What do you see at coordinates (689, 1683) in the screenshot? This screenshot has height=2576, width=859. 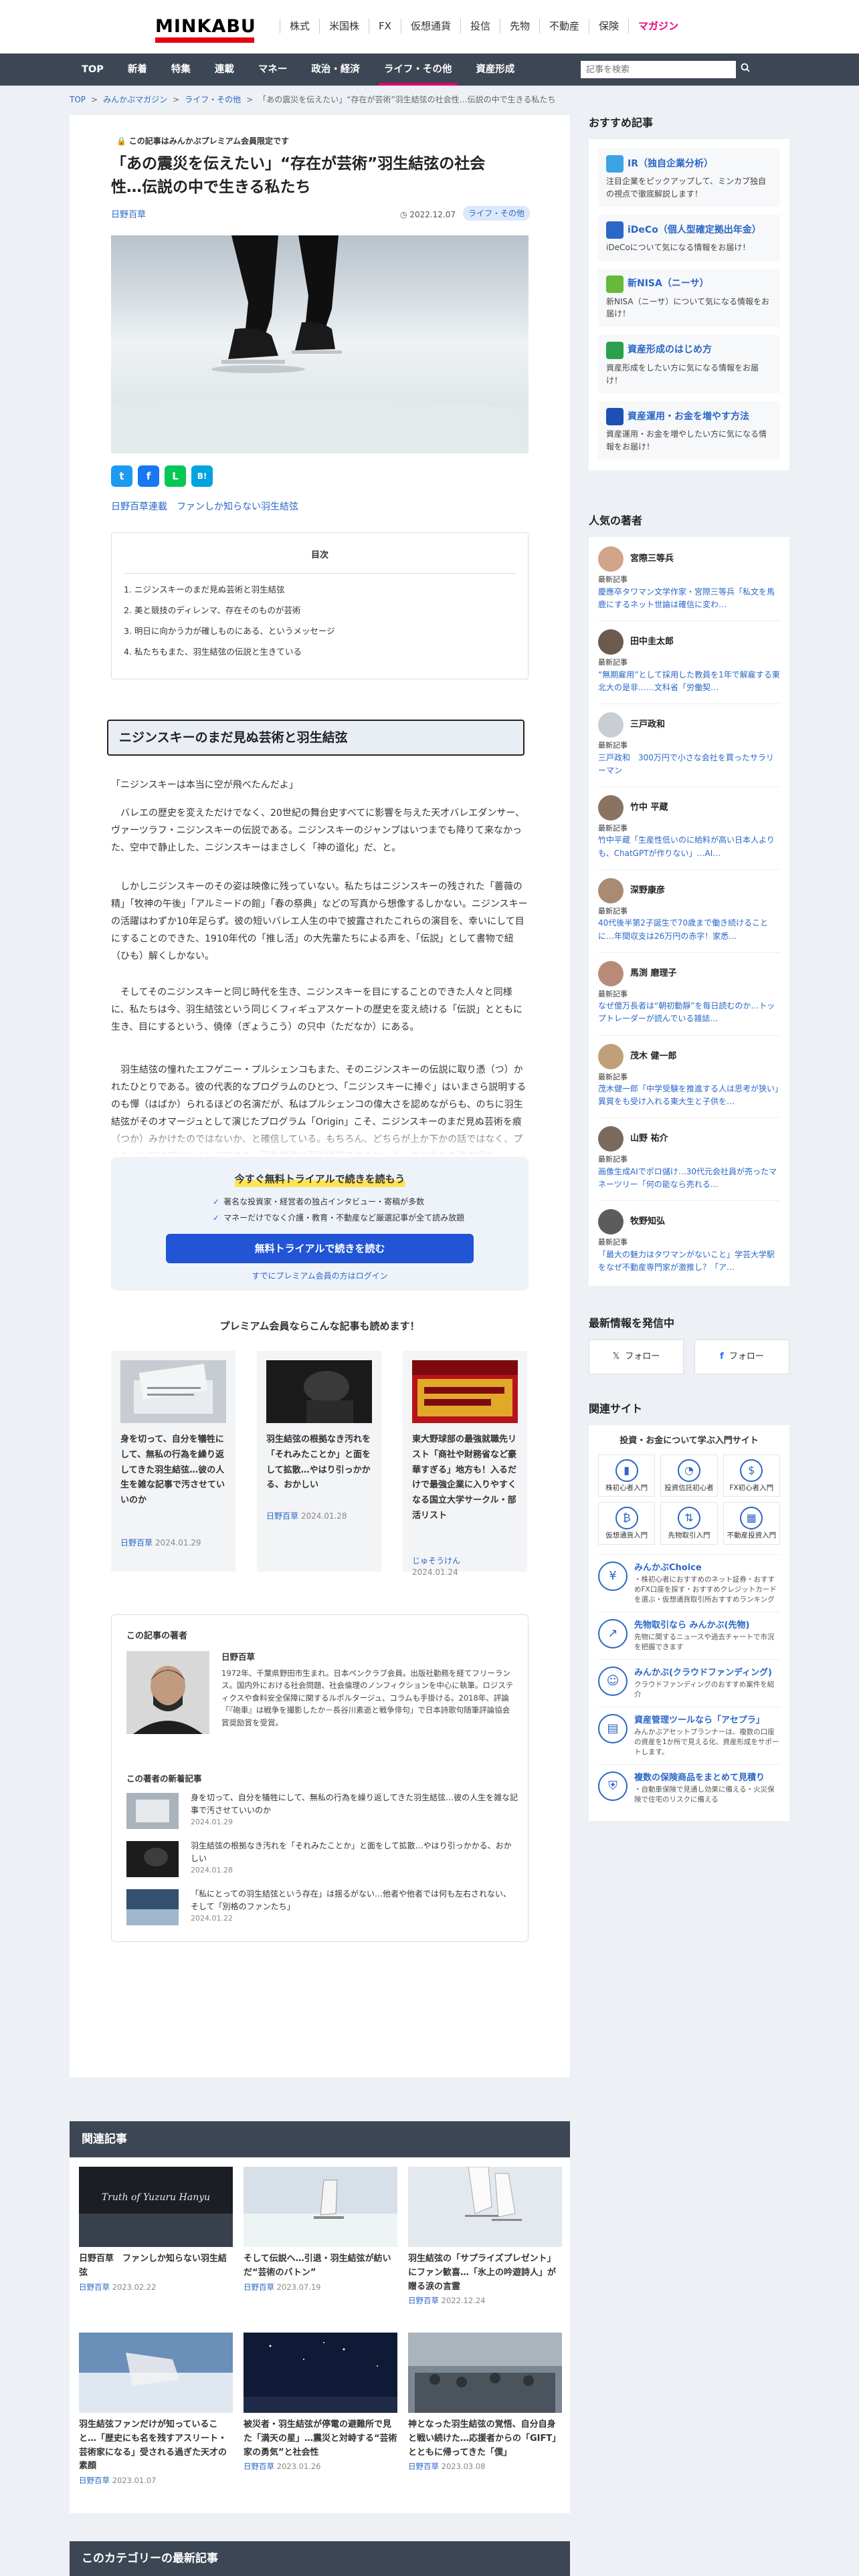 I see `service-link: ☺ みんかぶ(クラウドファンディング) クラウドファンディングのおすすめ案件を紹介` at bounding box center [689, 1683].